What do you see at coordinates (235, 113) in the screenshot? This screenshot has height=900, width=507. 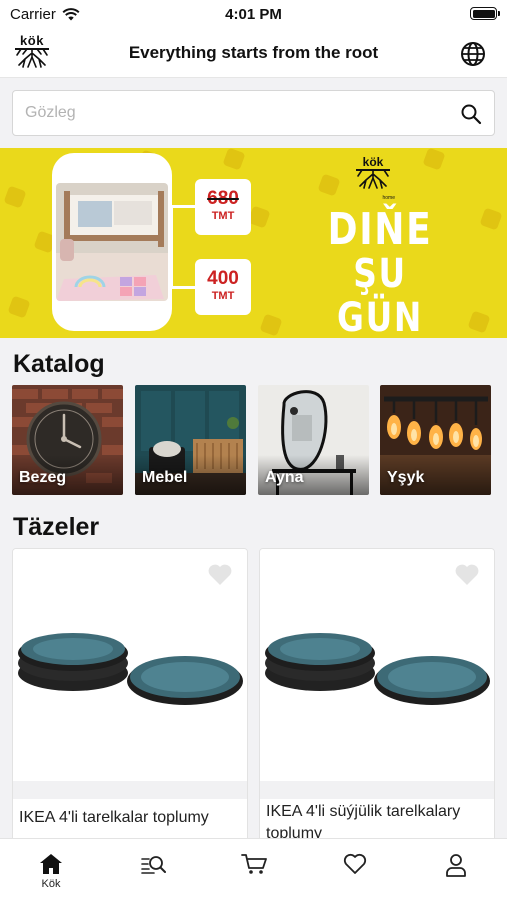 I see `search-input` at bounding box center [235, 113].